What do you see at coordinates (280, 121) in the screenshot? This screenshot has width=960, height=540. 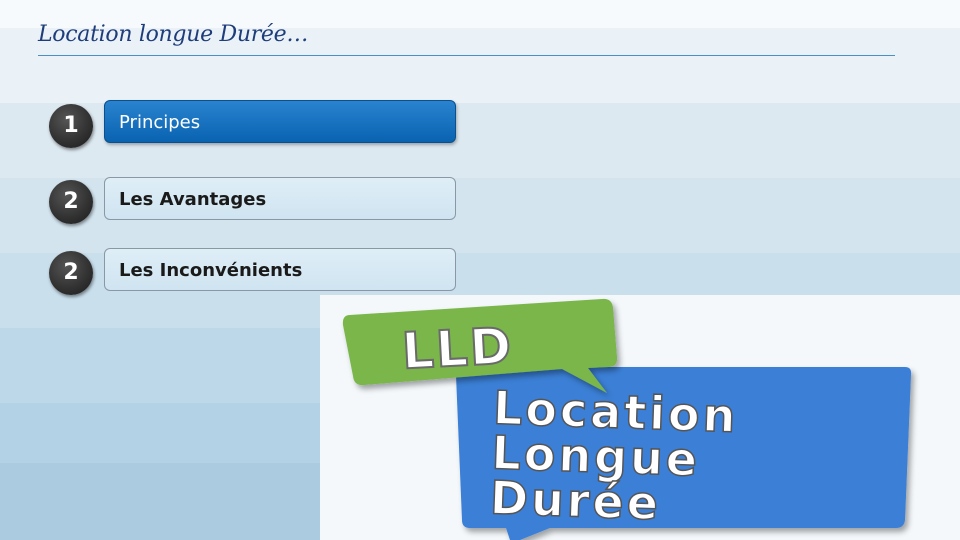 I see `menu-item-principes: Principes` at bounding box center [280, 121].